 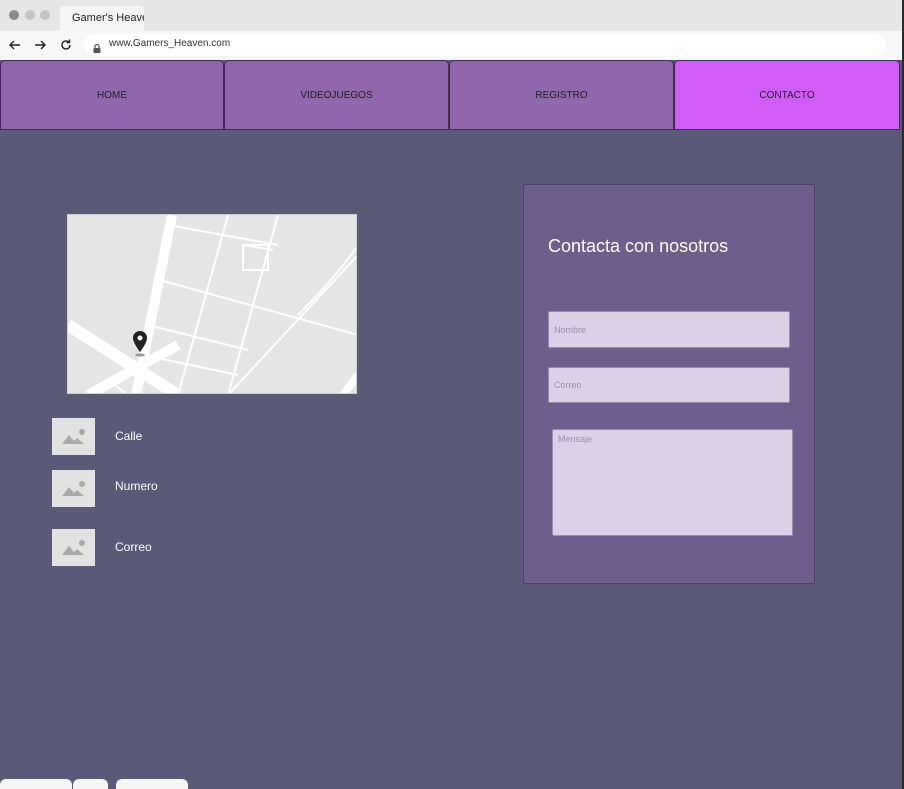 I want to click on back-arrow-icon, so click(x=15, y=45).